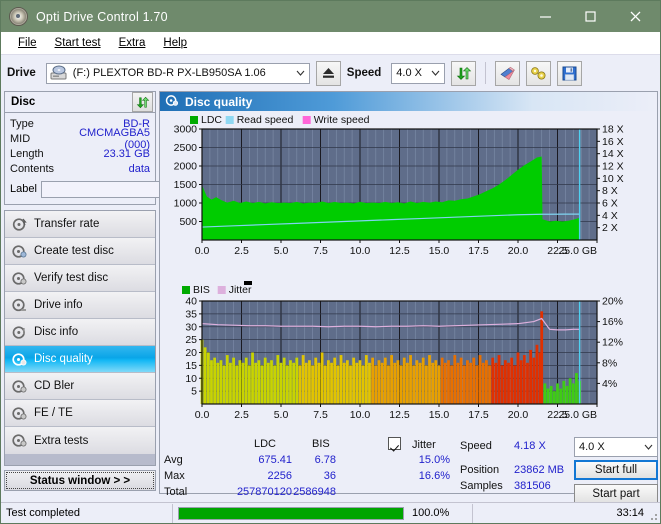  Describe the element at coordinates (320, 415) in the screenshot. I see `svg-text: 7.5` at that location.